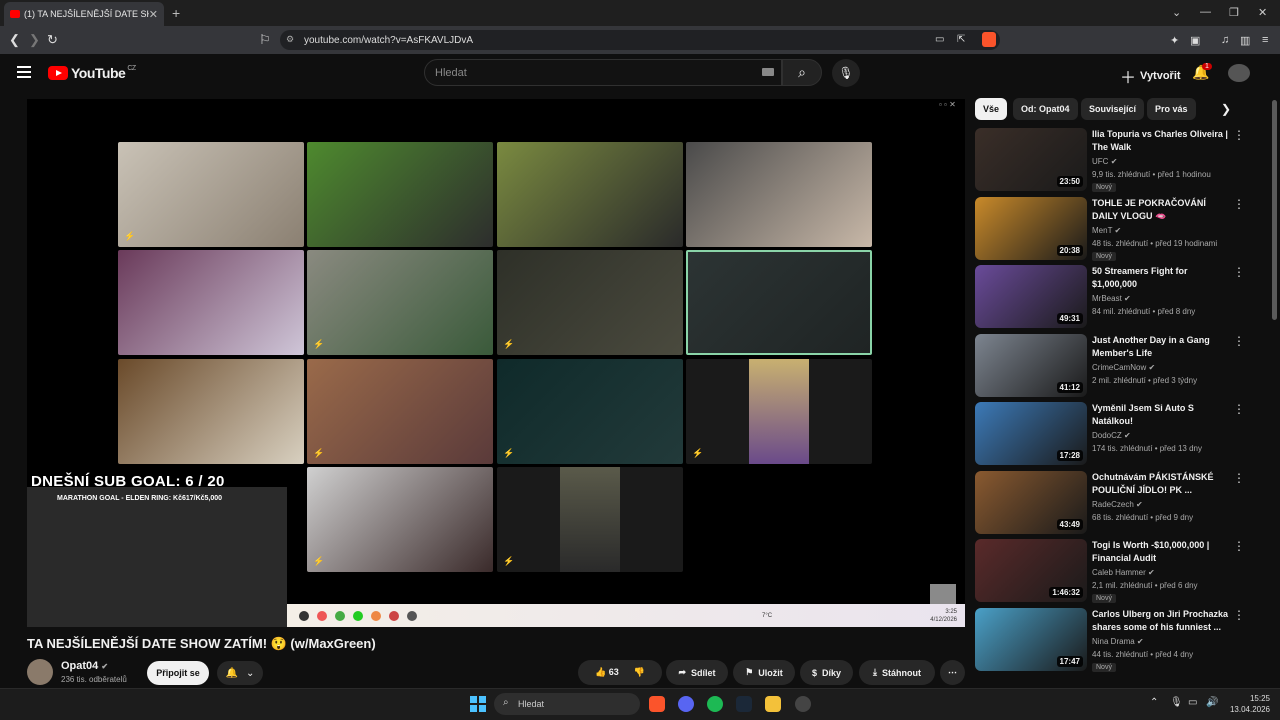 Image resolution: width=1280 pixels, height=720 pixels. I want to click on recommendation-channel-name: DodoCZ, so click(1107, 435).